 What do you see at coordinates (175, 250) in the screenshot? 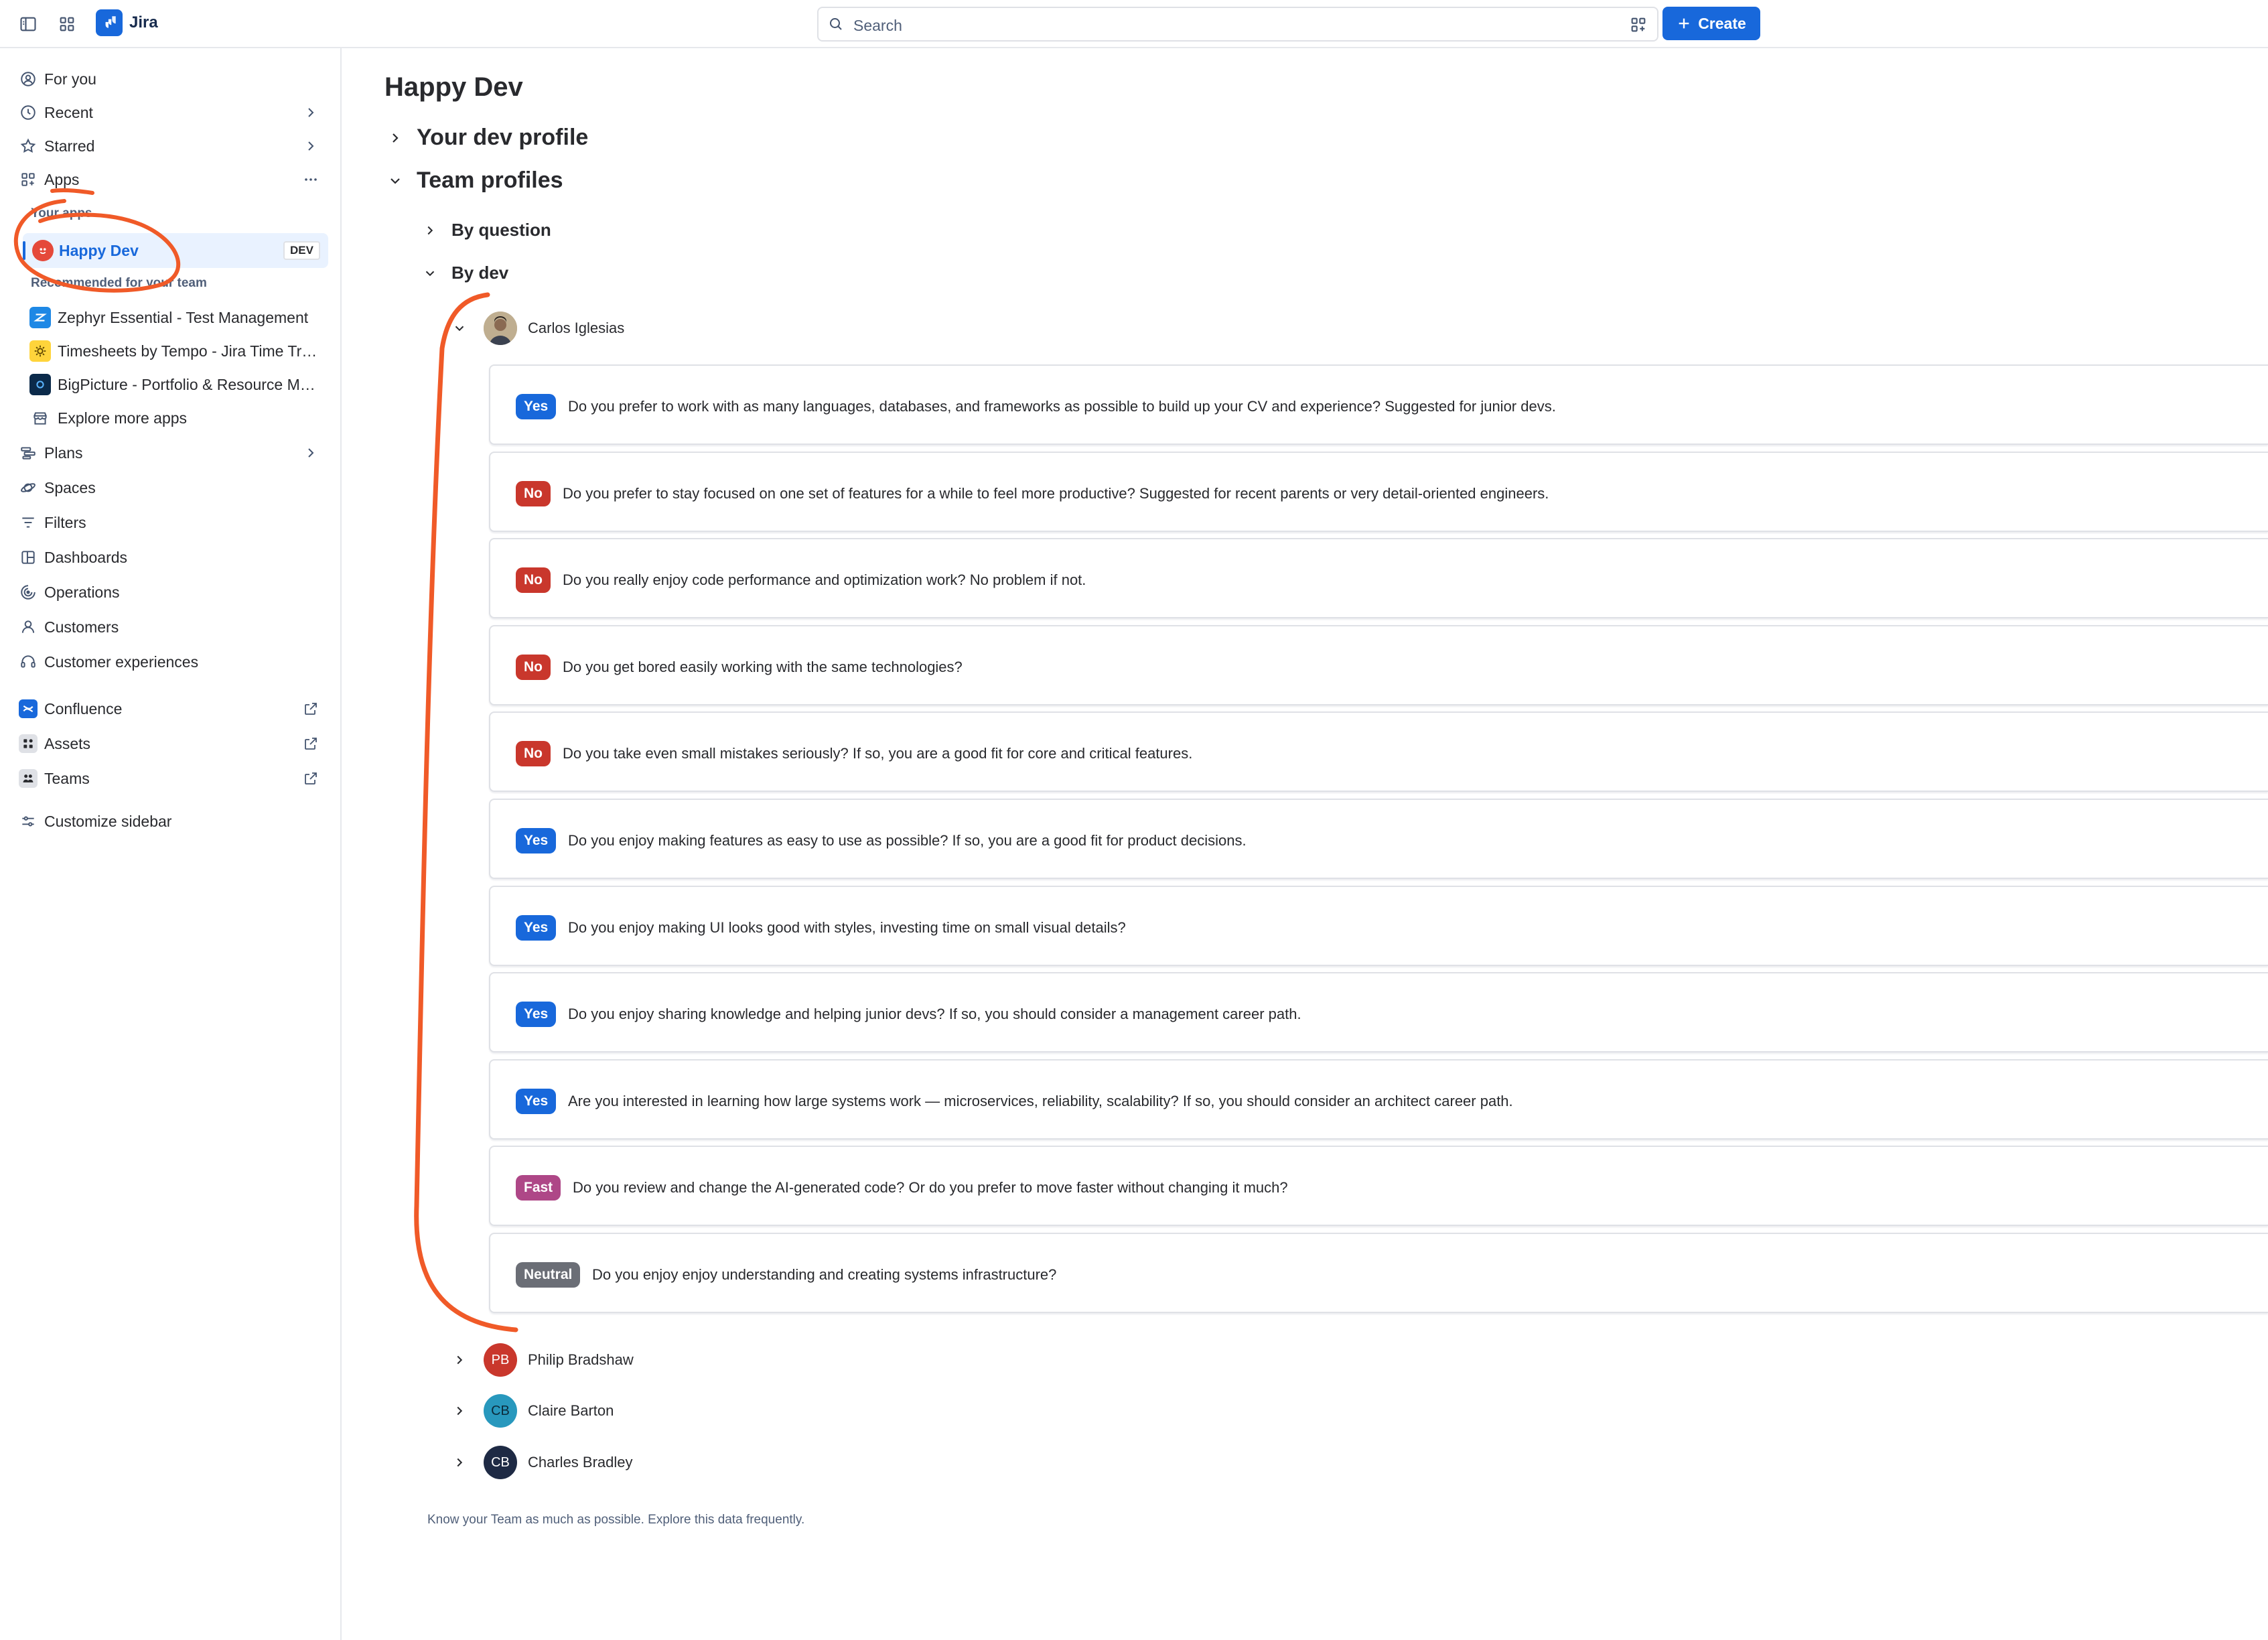
I see `sidebar-item-happy-dev: Happy Dev DEV` at bounding box center [175, 250].